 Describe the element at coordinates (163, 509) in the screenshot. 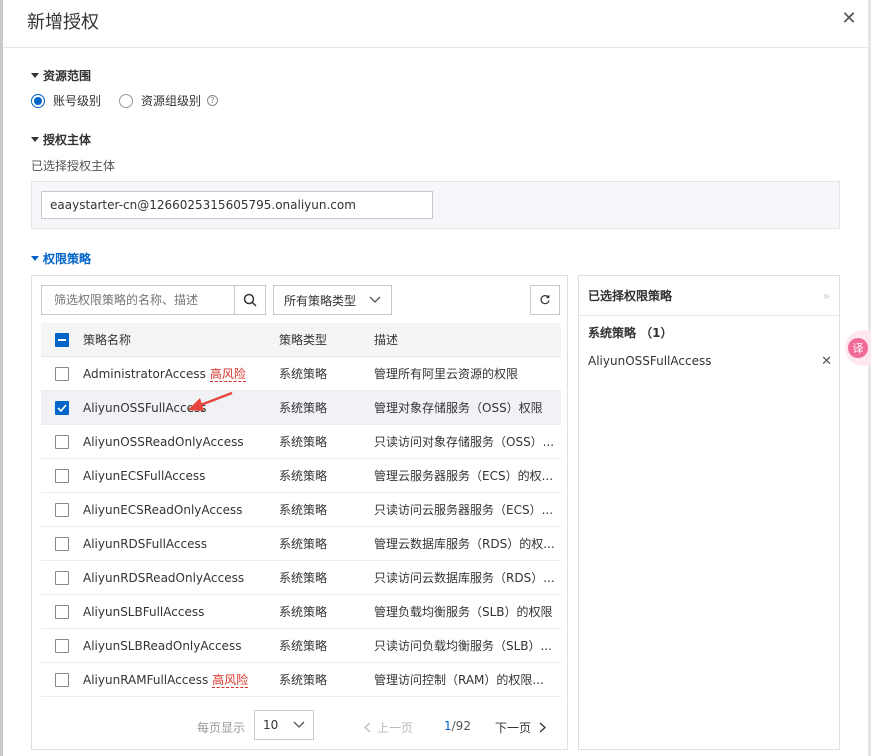

I see `policy-name: AliyunECSReadOnlyAccess` at that location.